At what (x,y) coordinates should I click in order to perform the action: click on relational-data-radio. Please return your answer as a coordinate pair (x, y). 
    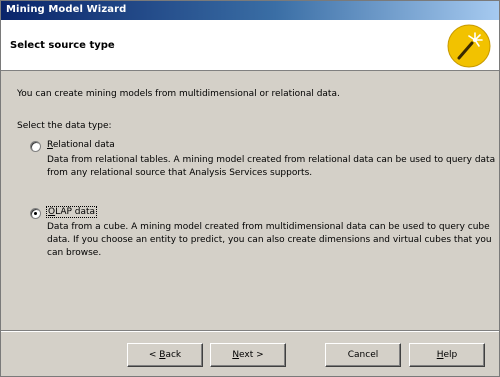
    Looking at the image, I should click on (35, 146).